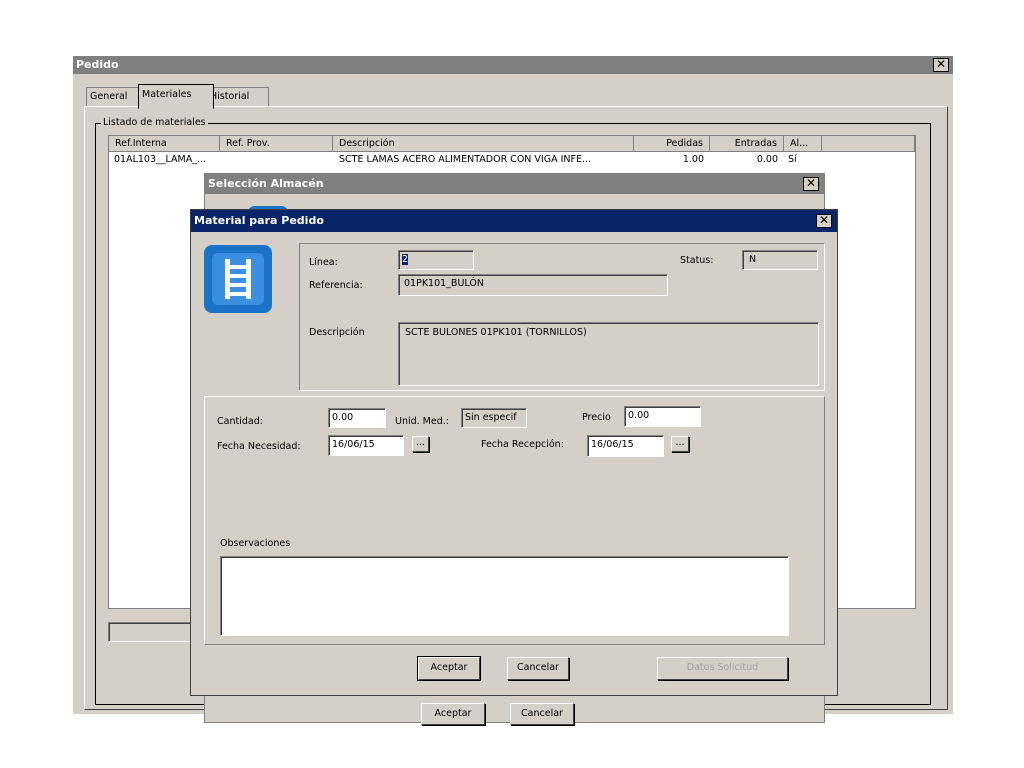 The width and height of the screenshot is (1024, 768). What do you see at coordinates (780, 260) in the screenshot?
I see `status-field: N` at bounding box center [780, 260].